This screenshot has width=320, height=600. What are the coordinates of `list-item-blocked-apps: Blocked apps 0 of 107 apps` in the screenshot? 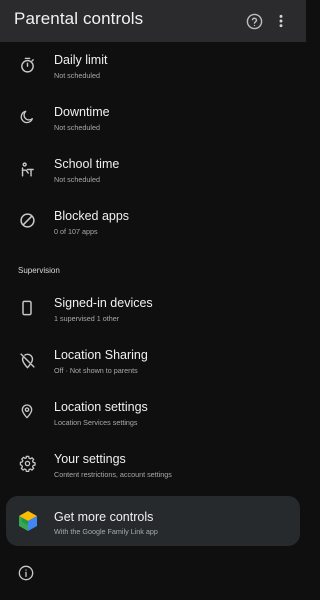 It's located at (153, 235).